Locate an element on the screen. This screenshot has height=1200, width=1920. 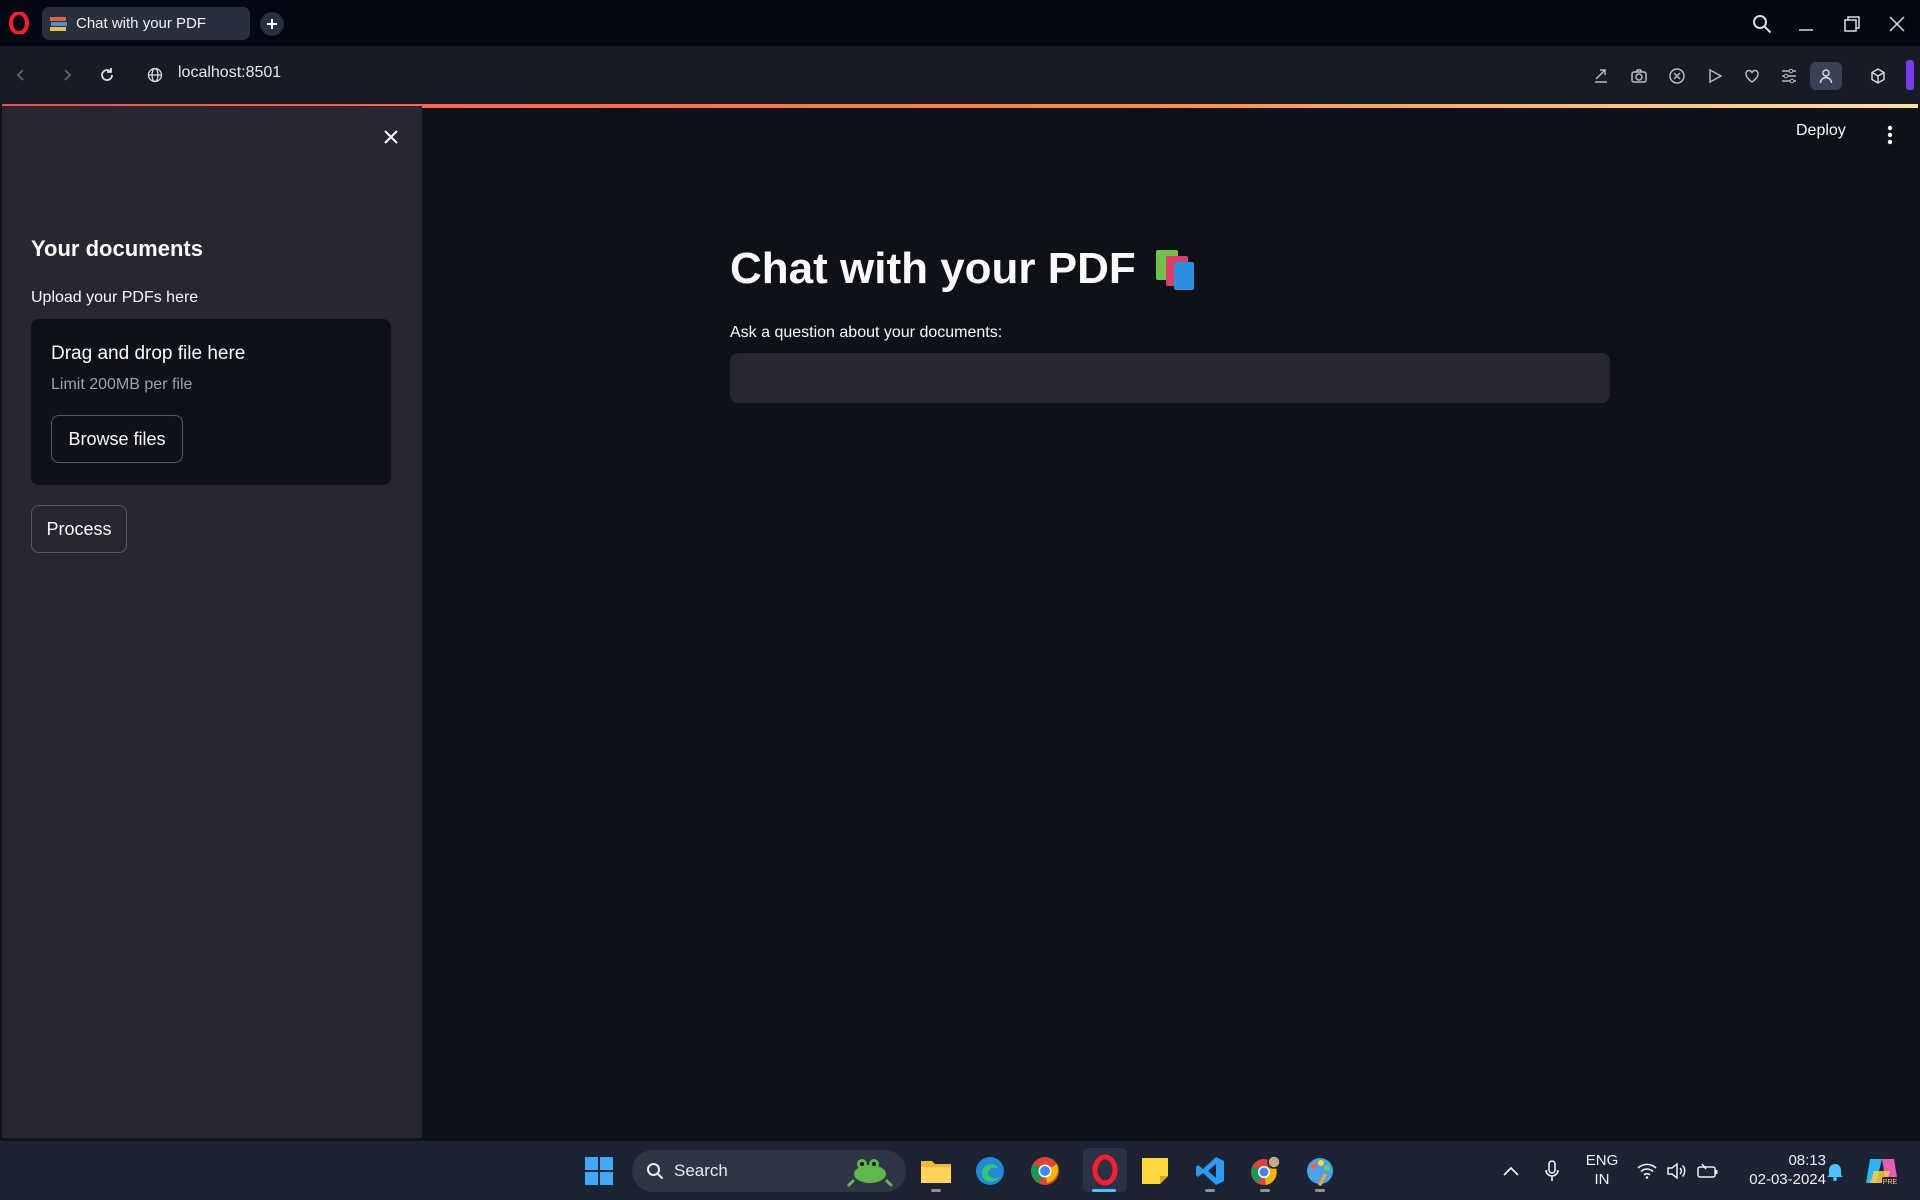
easy-setup-button is located at coordinates (1789, 76).